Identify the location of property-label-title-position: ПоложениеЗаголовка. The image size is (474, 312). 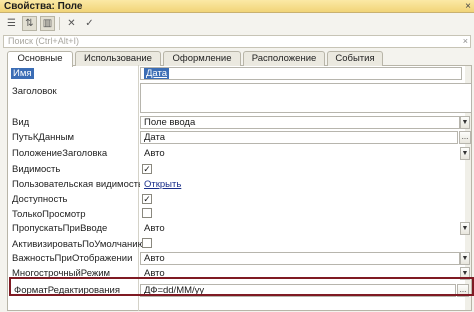
(60, 153).